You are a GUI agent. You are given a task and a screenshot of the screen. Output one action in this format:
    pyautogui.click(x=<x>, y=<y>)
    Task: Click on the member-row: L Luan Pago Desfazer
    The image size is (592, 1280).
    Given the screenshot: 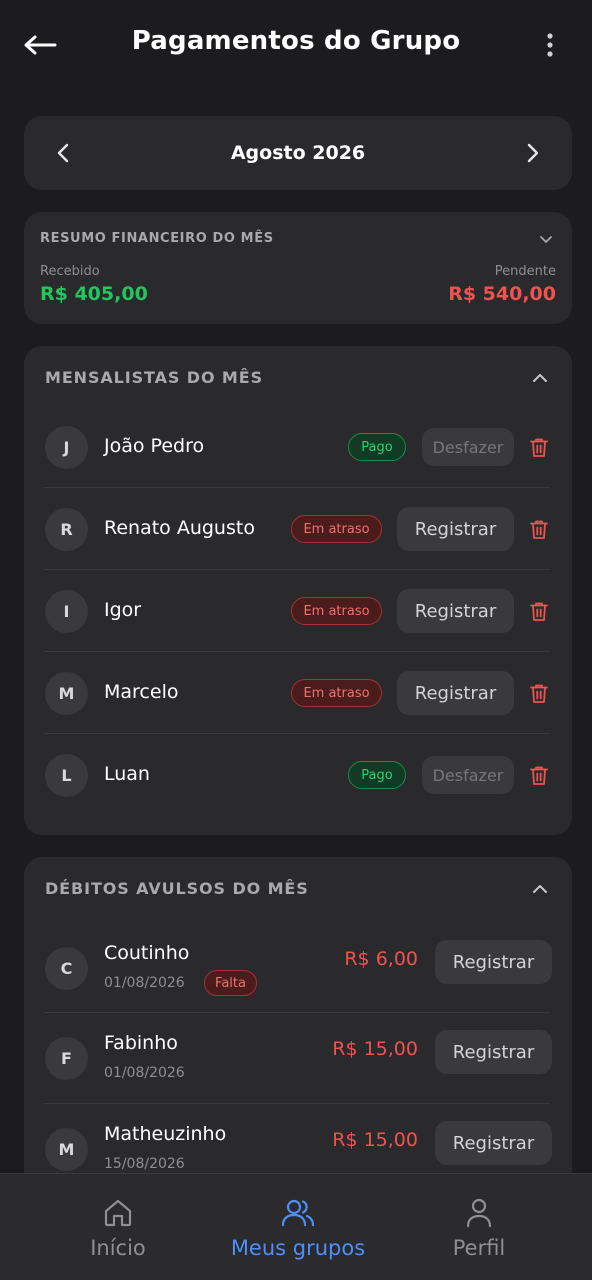 What is the action you would take?
    pyautogui.click(x=297, y=775)
    